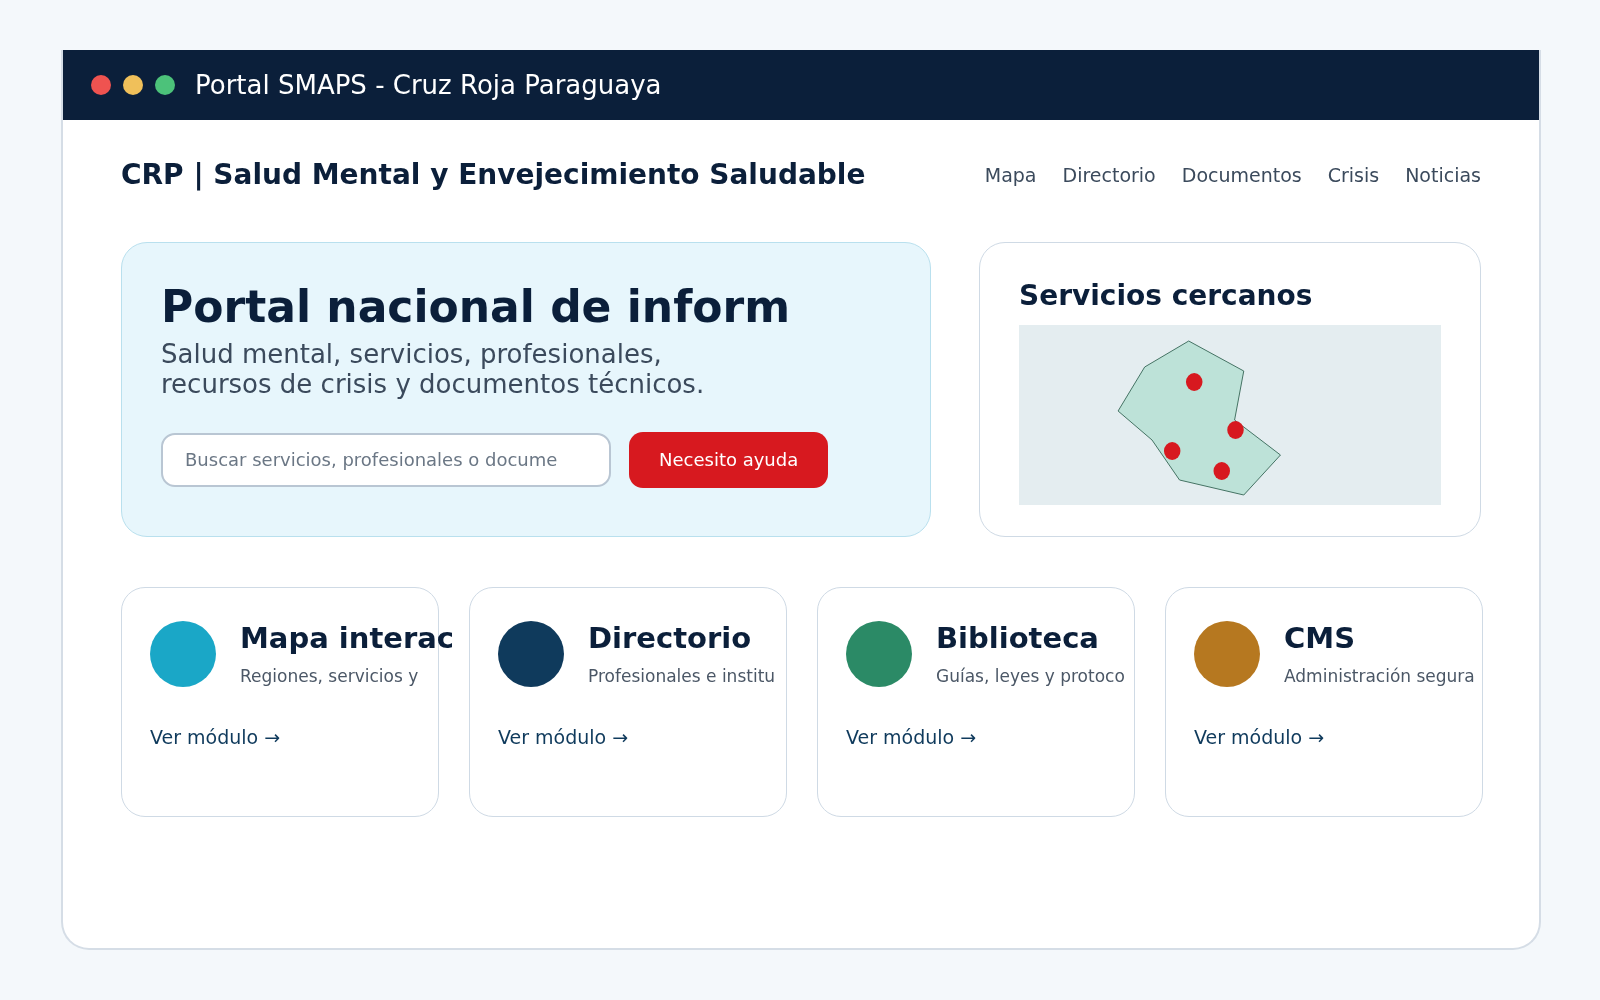 The height and width of the screenshot is (1000, 1600). Describe the element at coordinates (1320, 638) in the screenshot. I see `module-title: CMS` at that location.